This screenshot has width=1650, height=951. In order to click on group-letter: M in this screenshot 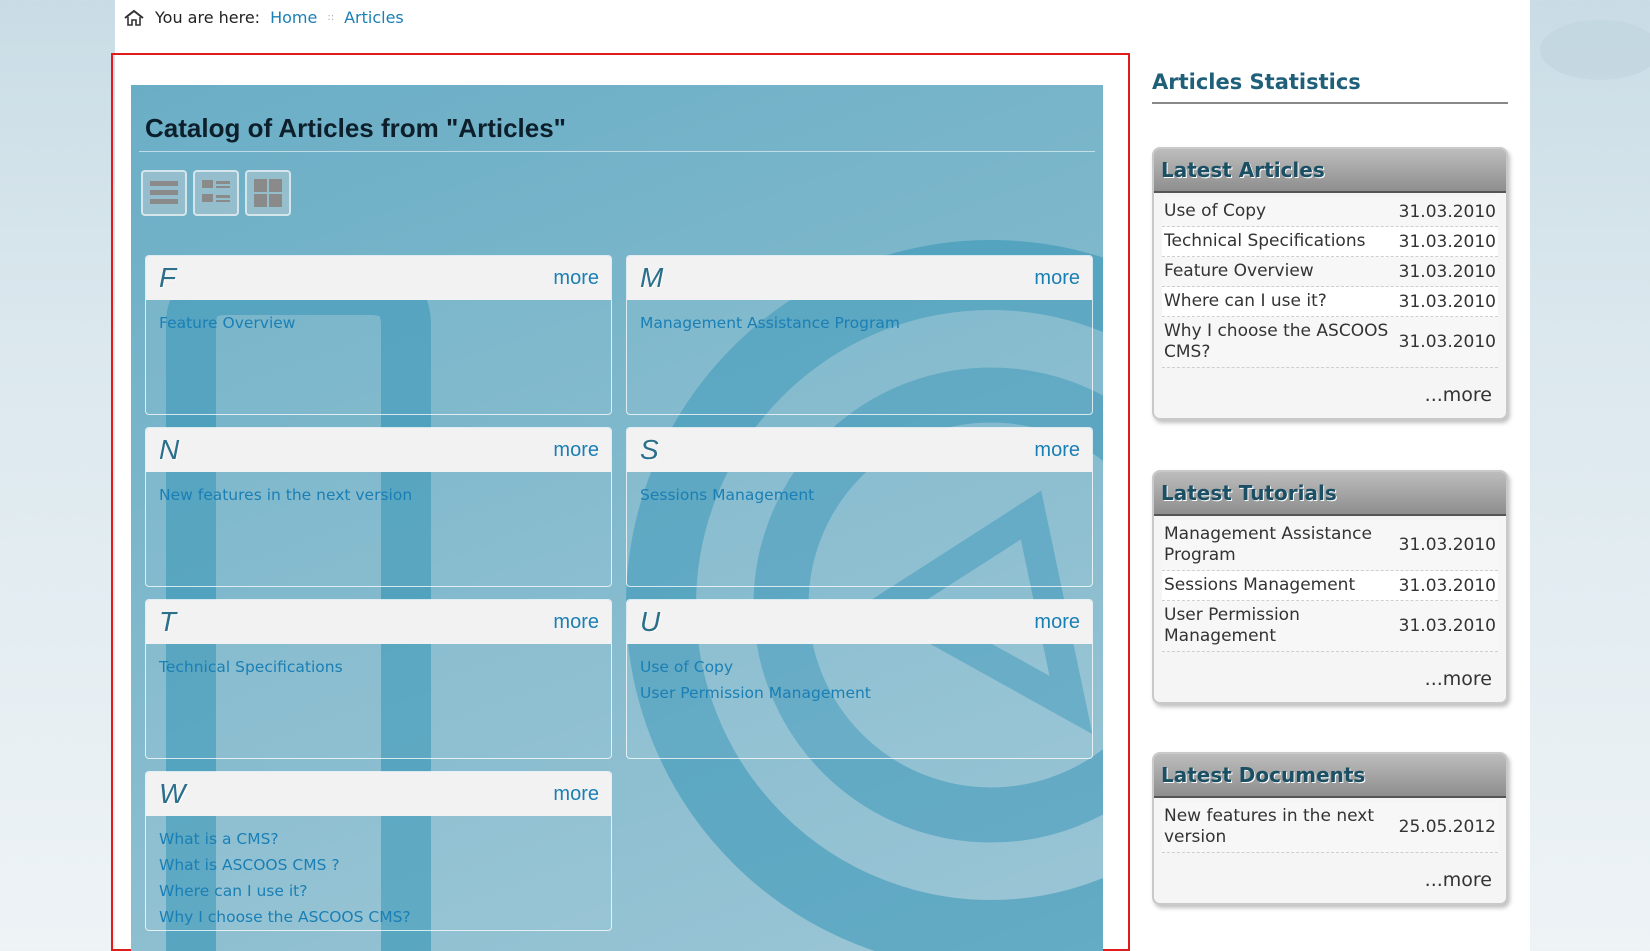, I will do `click(652, 277)`.